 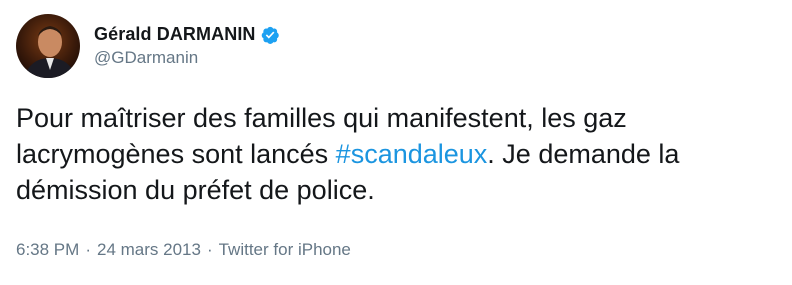 I want to click on verified-badge-icon, so click(x=270, y=35).